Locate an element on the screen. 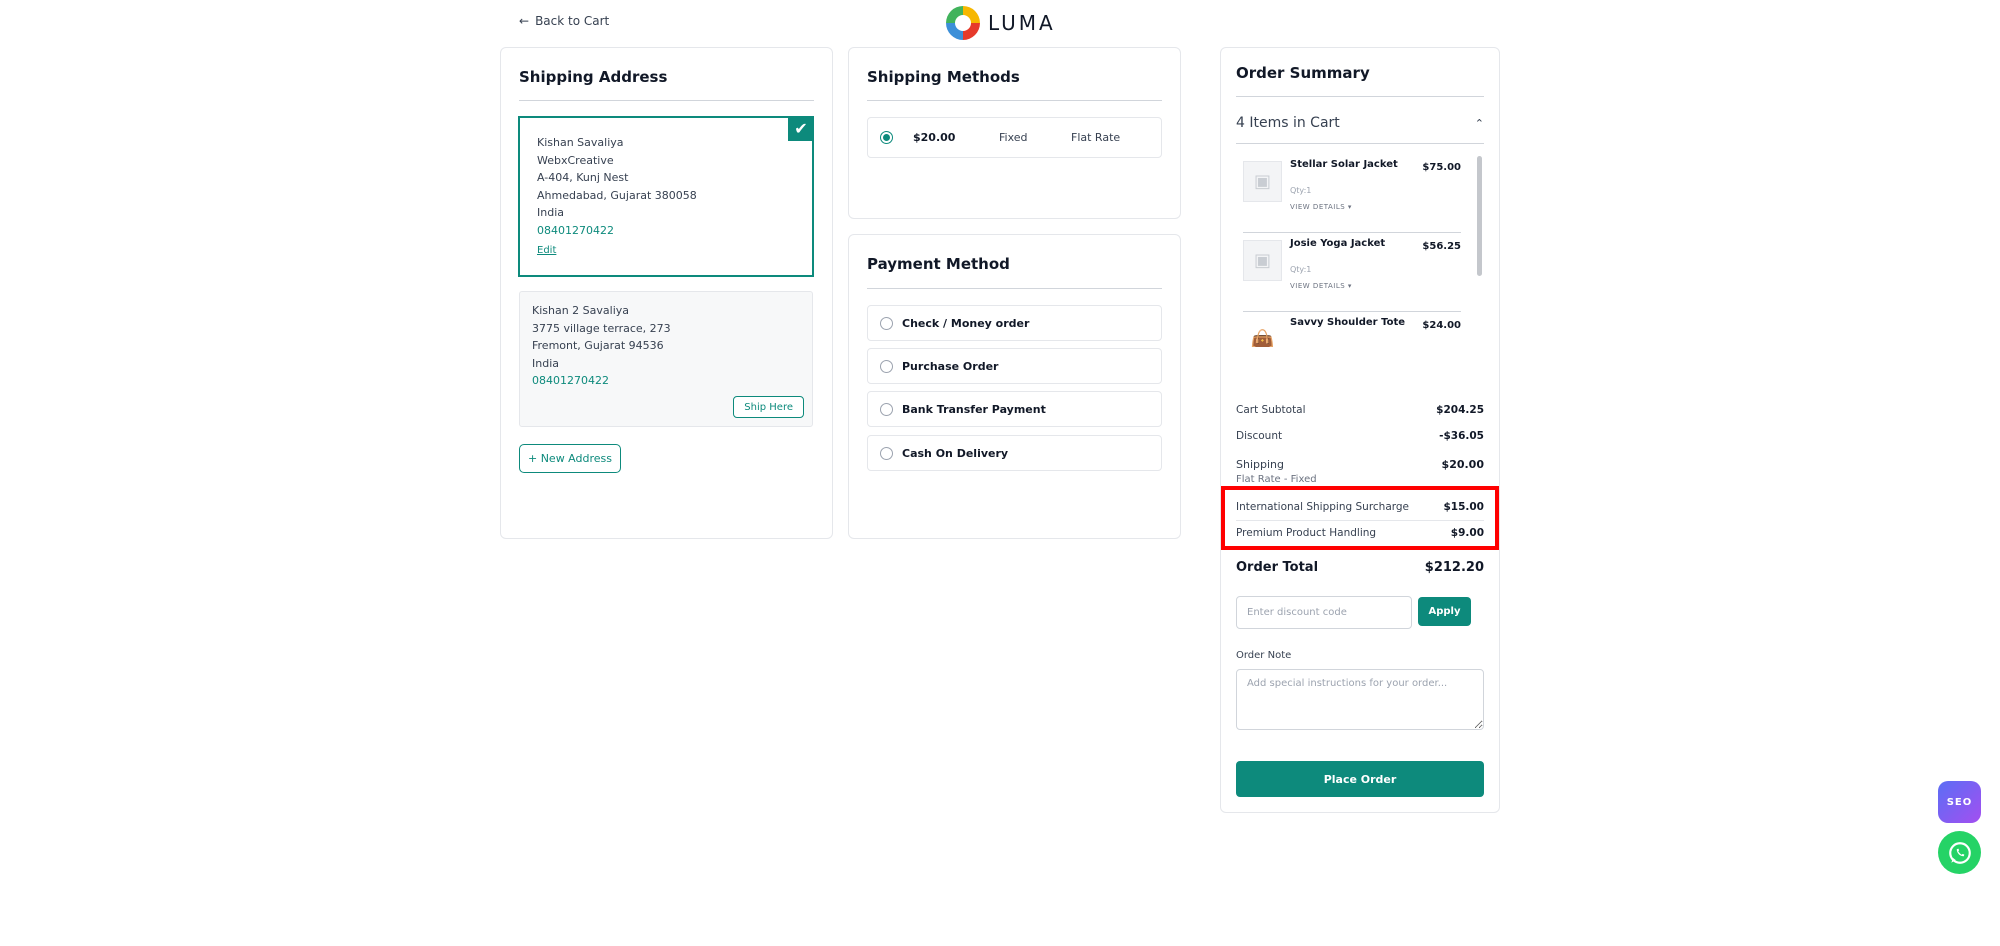 The width and height of the screenshot is (2000, 946). items-count-label: 4 Items in Cart is located at coordinates (1288, 123).